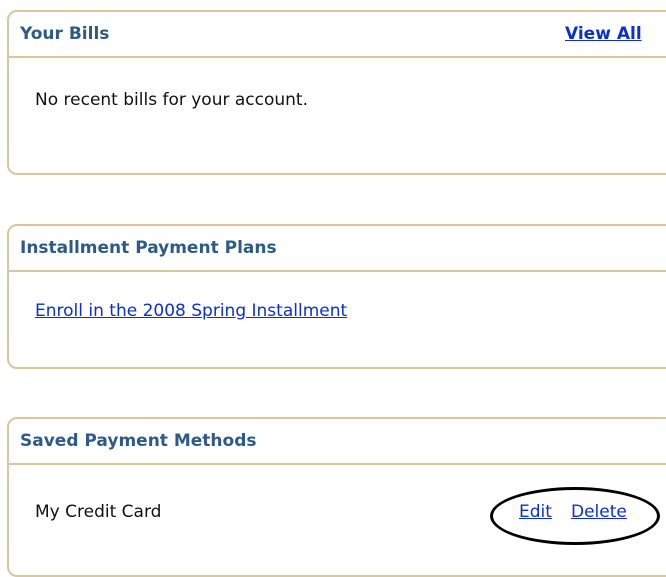  I want to click on delete-payment-method-link: Delete, so click(599, 512).